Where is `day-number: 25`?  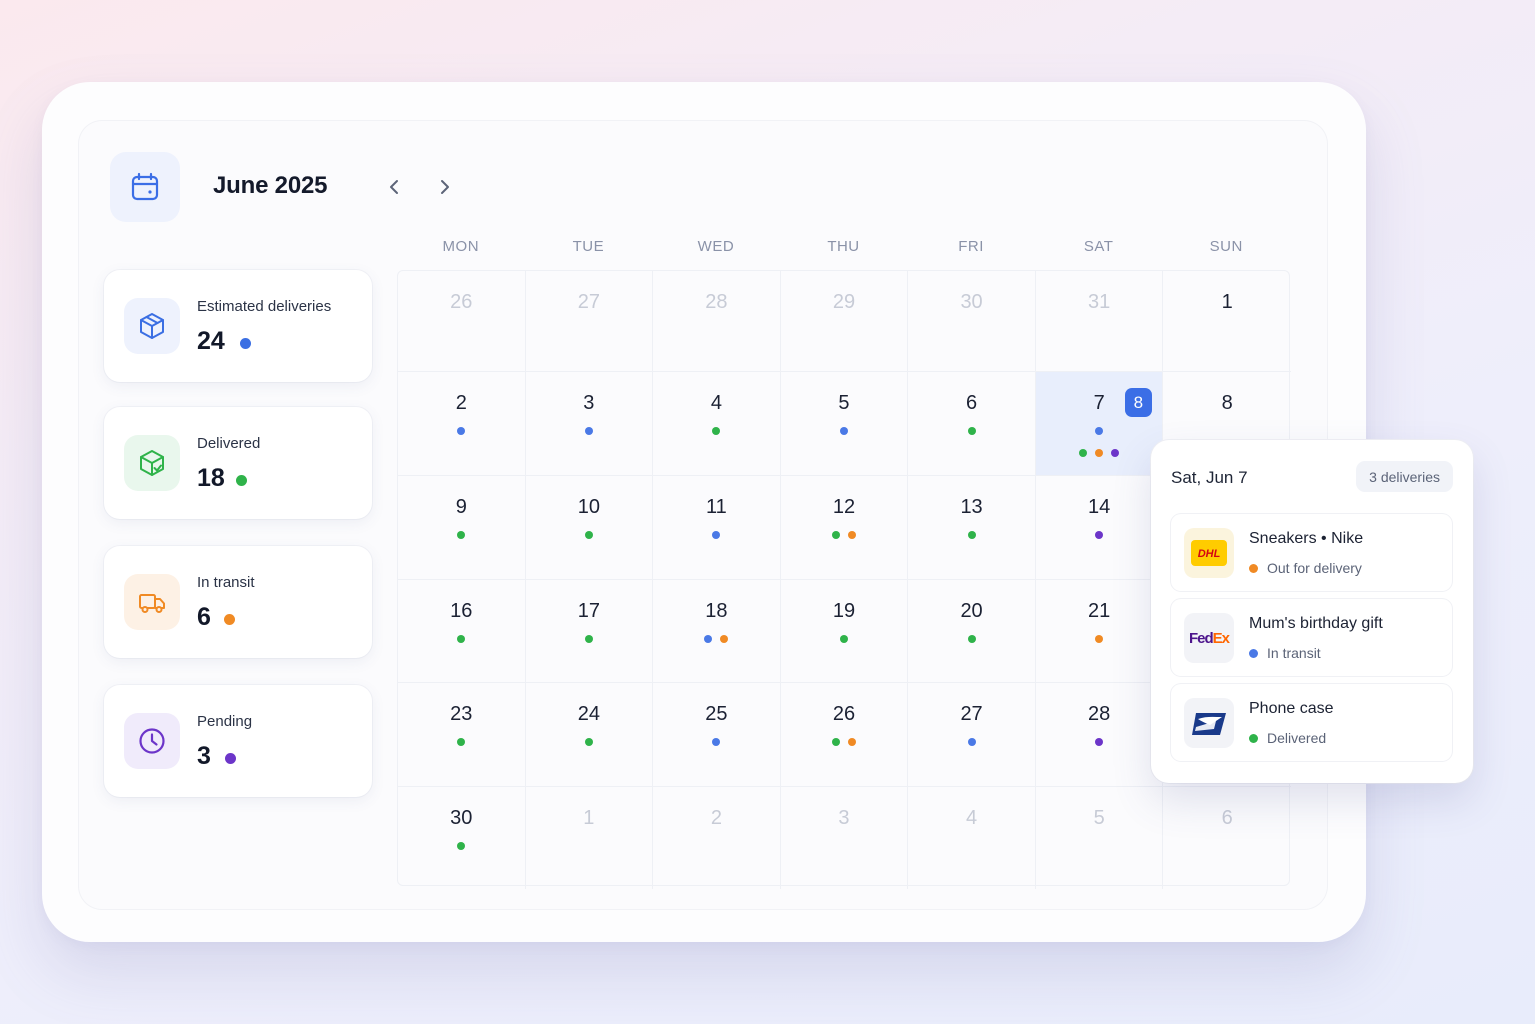
day-number: 25 is located at coordinates (716, 714).